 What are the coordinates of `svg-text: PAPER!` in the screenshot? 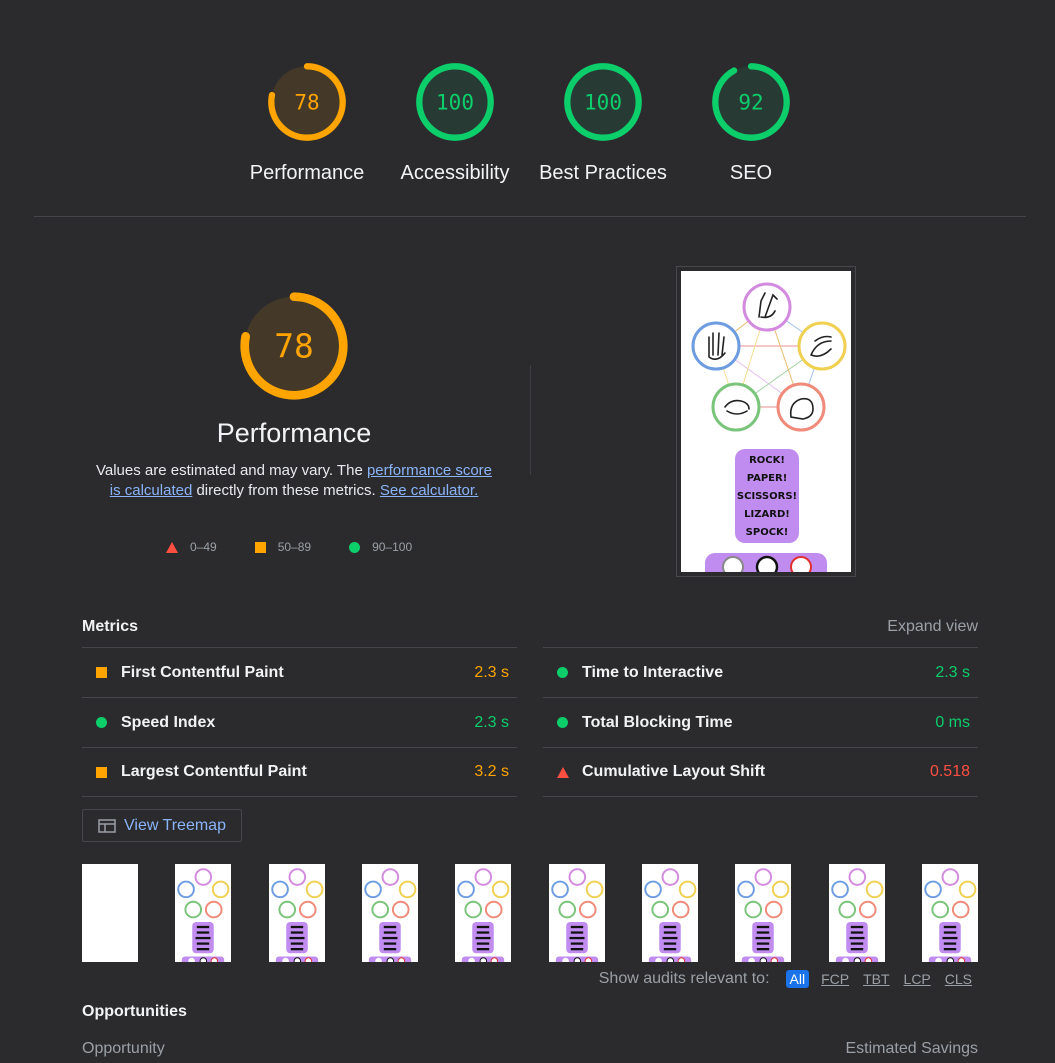 It's located at (767, 478).